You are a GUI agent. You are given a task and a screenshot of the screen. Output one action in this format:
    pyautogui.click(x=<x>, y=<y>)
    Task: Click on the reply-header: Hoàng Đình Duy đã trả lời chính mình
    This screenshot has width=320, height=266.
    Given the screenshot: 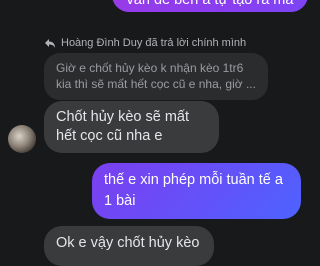 What is the action you would take?
    pyautogui.click(x=145, y=43)
    